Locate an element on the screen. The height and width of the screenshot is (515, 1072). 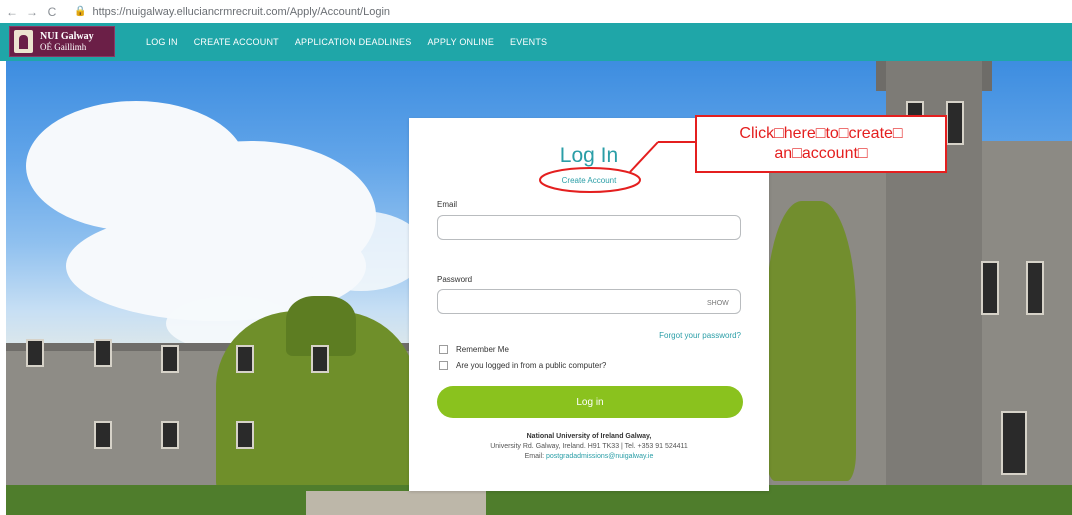
nav-link-events: EVENTS is located at coordinates (528, 42).